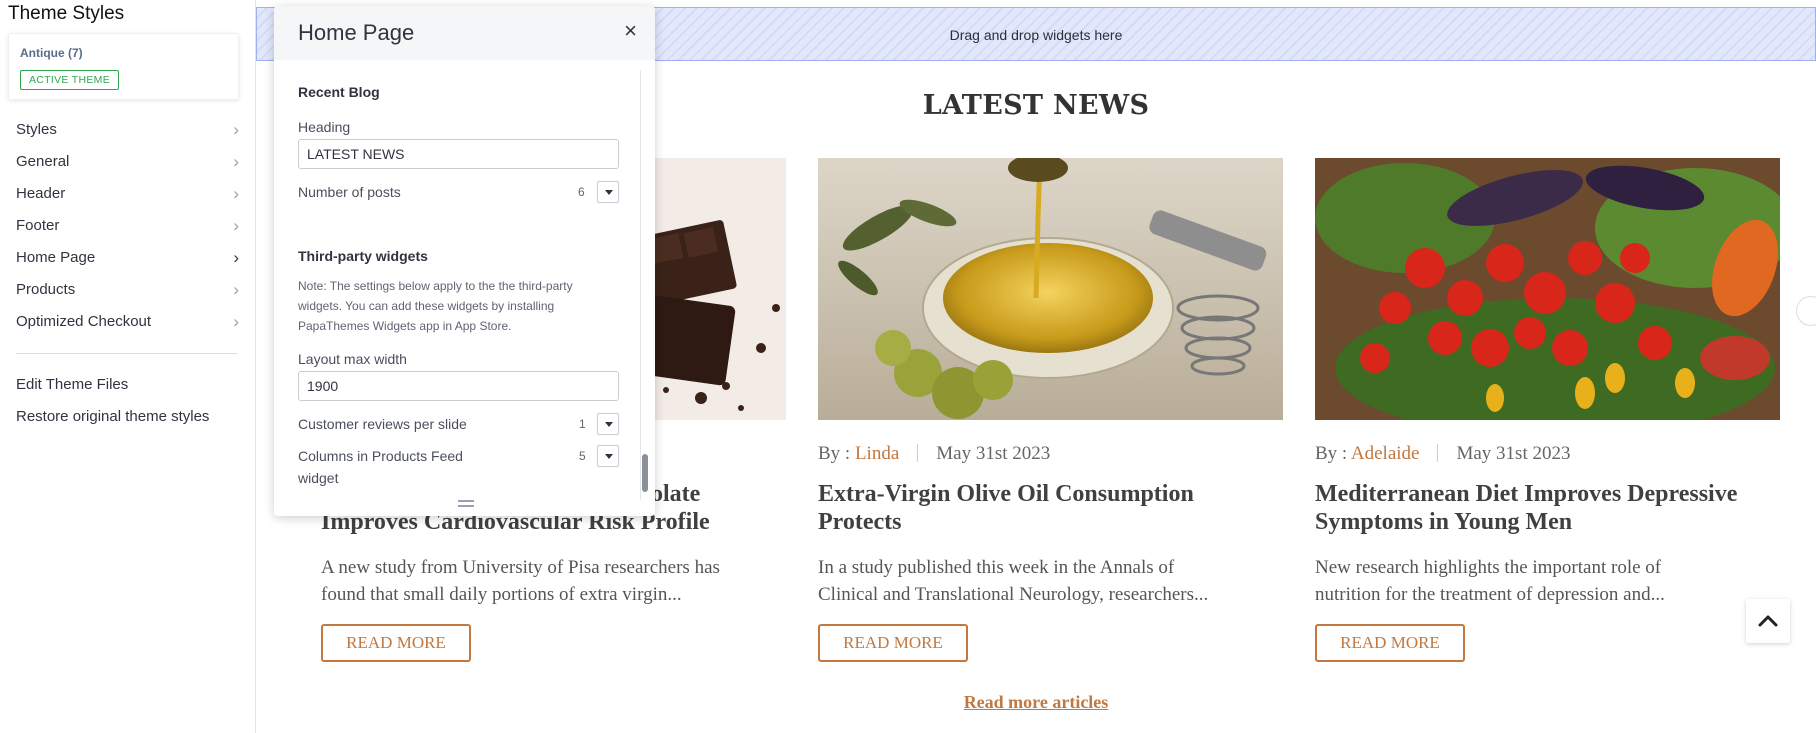 Image resolution: width=1816 pixels, height=733 pixels. Describe the element at coordinates (645, 473) in the screenshot. I see `panel-scrollbar-thumb` at that location.